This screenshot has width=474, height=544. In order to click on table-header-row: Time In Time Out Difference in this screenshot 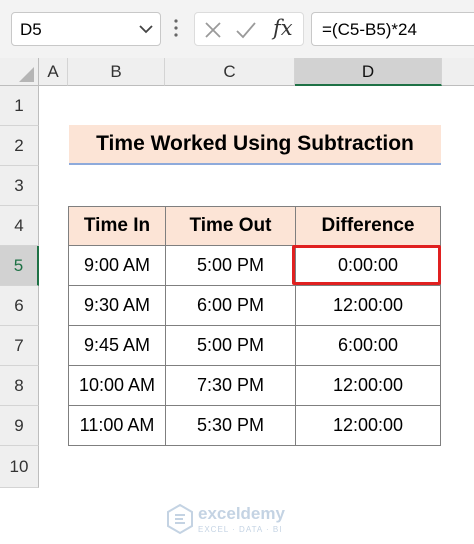, I will do `click(254, 226)`.